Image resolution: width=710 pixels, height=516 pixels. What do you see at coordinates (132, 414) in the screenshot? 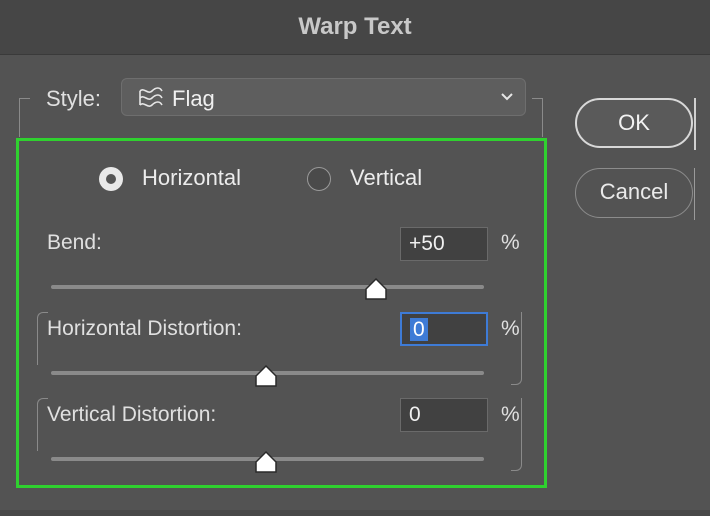
I see `vertical-distortion-label: Vertical Distortion:` at bounding box center [132, 414].